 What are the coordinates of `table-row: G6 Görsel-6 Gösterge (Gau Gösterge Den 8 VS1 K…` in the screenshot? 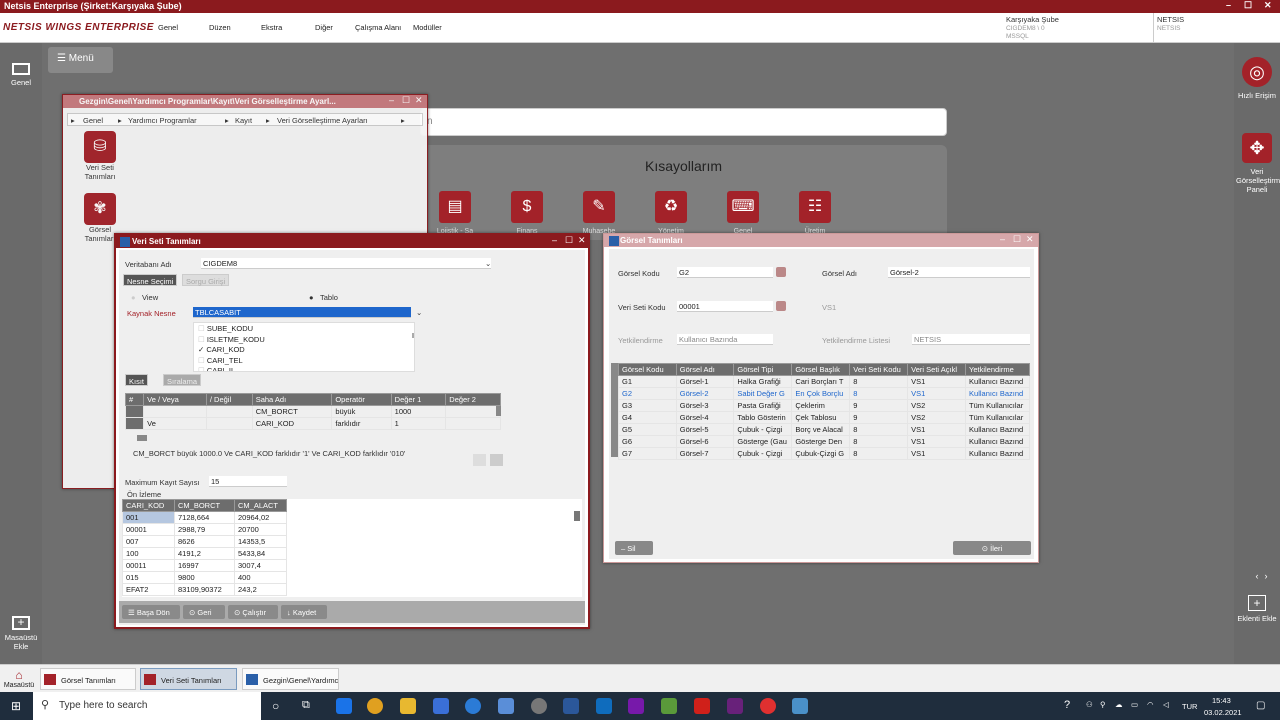 It's located at (824, 441).